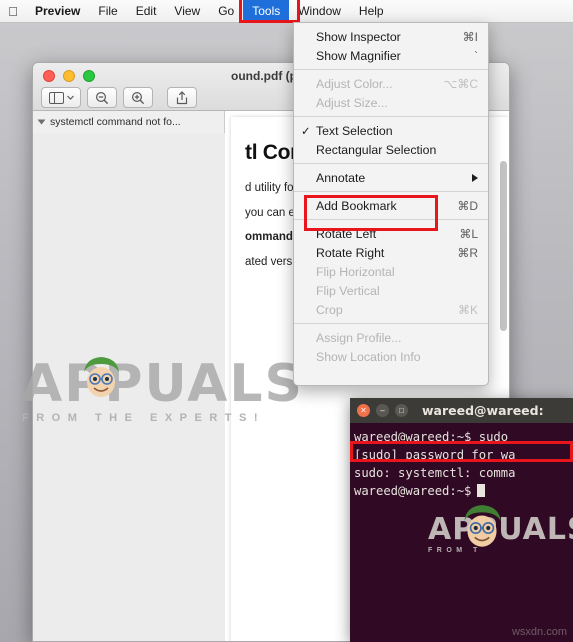 The image size is (573, 642). I want to click on menu-item-shortcut: ⌘R, so click(467, 252).